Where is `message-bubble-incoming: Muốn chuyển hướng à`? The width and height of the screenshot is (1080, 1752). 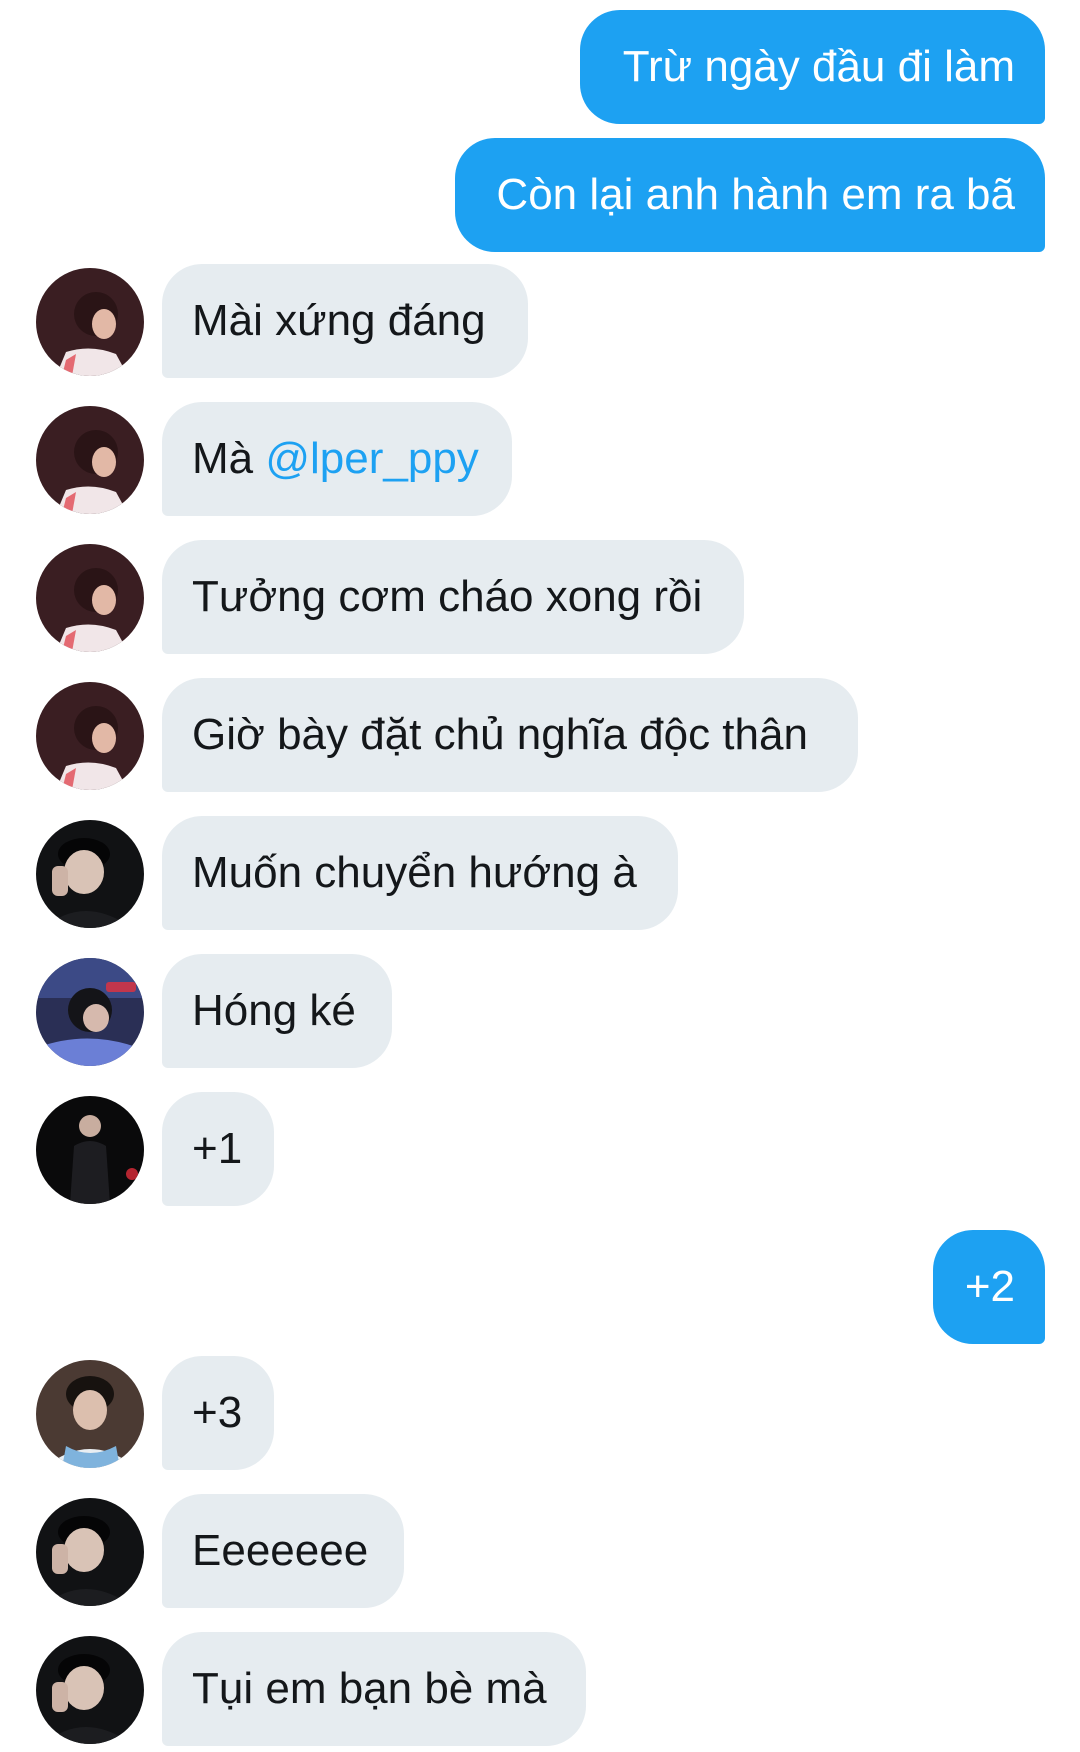
message-bubble-incoming: Muốn chuyển hướng à is located at coordinates (420, 873).